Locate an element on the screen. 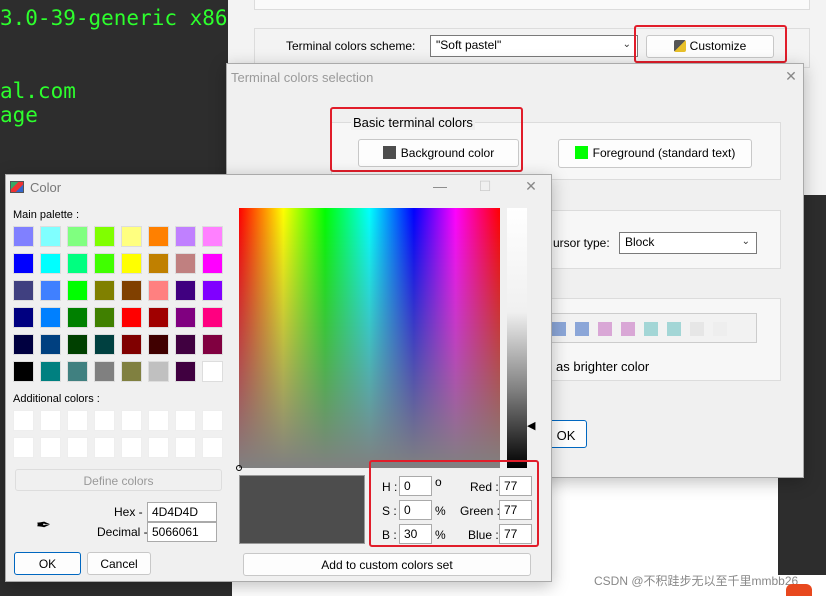 The width and height of the screenshot is (826, 596). ok-button: OK is located at coordinates (47, 563).